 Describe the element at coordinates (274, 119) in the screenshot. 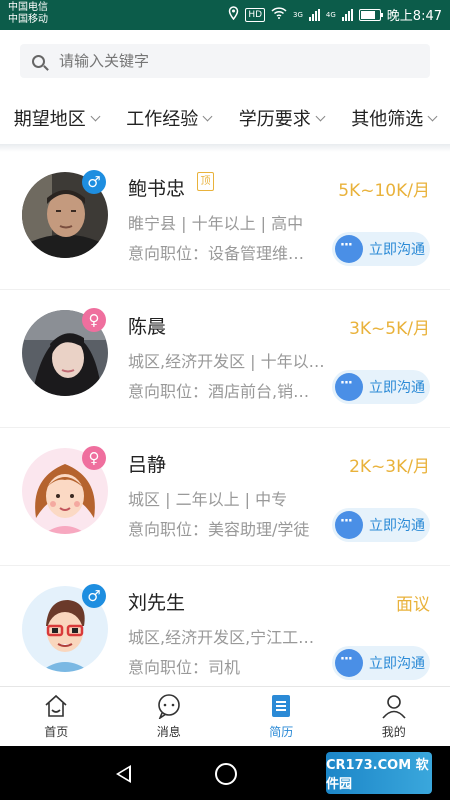

I see `filter-label: 学历要求` at that location.